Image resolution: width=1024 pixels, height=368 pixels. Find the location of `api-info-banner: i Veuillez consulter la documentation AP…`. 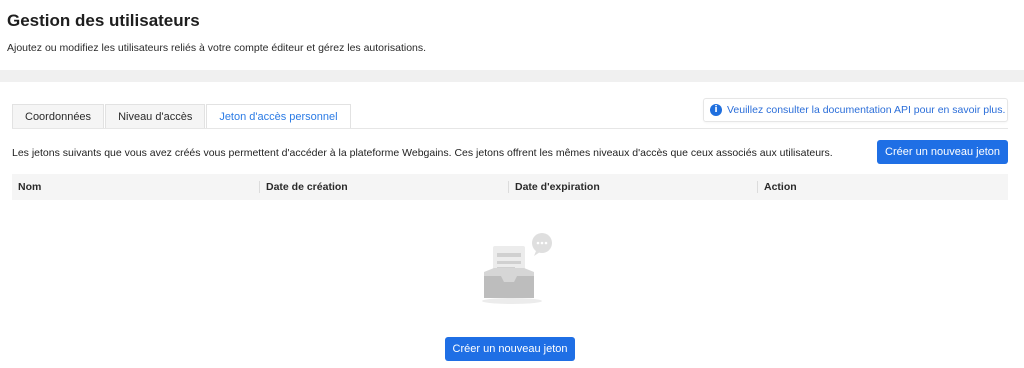

api-info-banner: i Veuillez consulter la documentation AP… is located at coordinates (855, 110).